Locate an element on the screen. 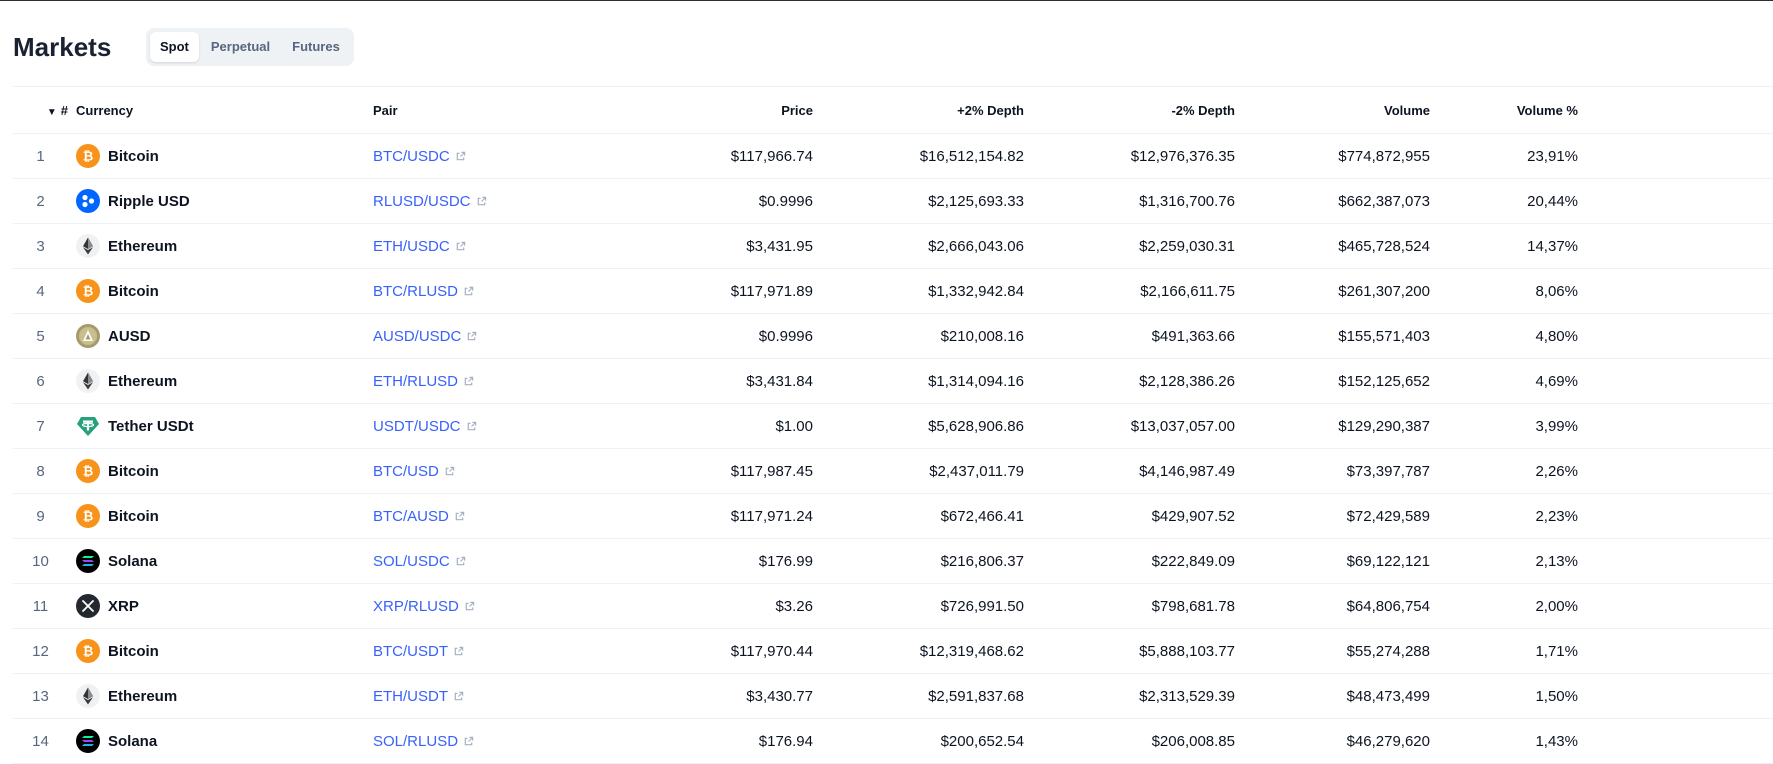 The width and height of the screenshot is (1773, 764). tab-spot: Spot is located at coordinates (174, 47).